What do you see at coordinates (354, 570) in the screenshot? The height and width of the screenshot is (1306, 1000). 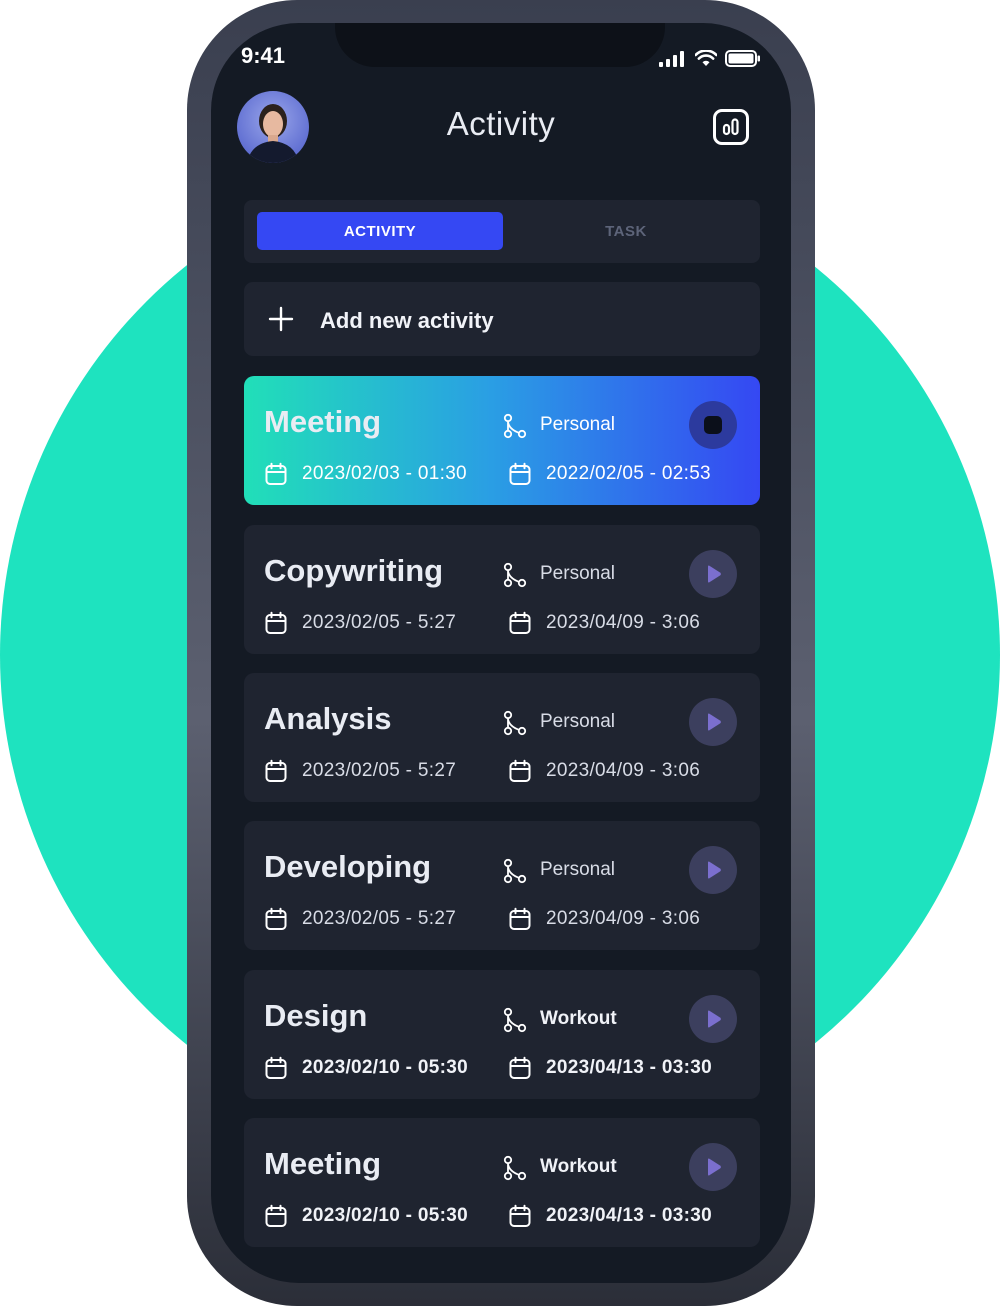 I see `activity-title: Copywriting` at bounding box center [354, 570].